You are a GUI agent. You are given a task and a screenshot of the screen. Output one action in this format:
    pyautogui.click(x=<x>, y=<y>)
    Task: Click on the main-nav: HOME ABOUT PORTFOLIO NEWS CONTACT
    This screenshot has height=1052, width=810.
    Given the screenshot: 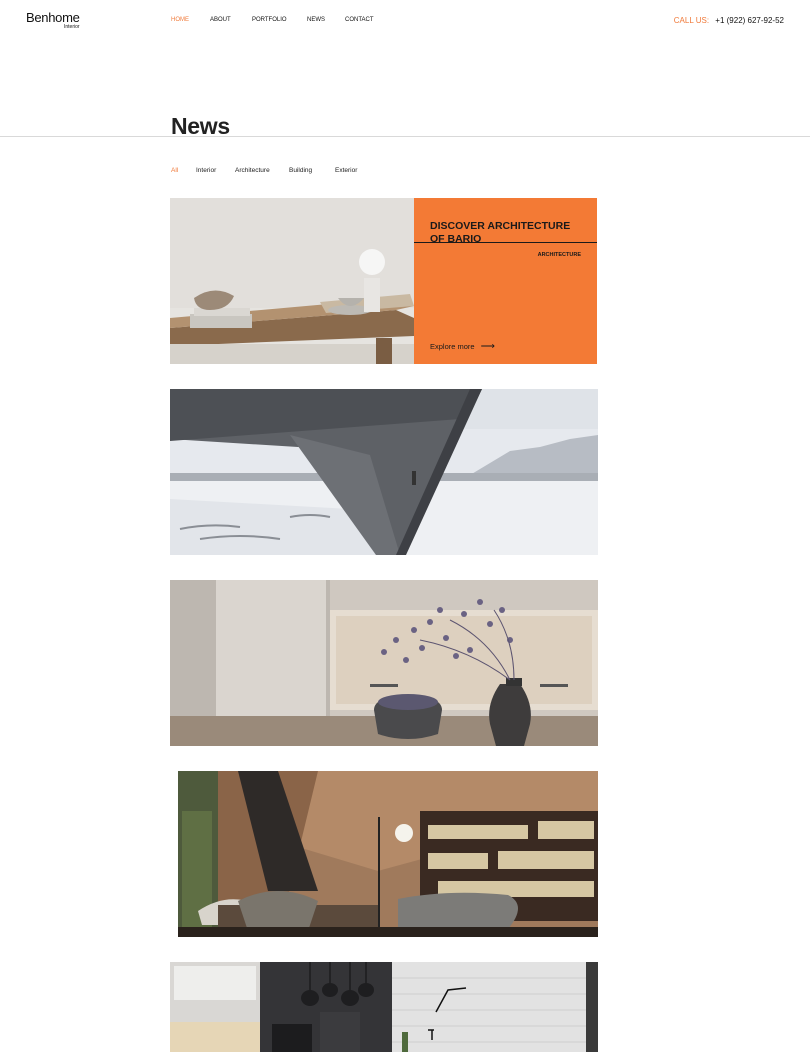 What is the action you would take?
    pyautogui.click(x=278, y=20)
    